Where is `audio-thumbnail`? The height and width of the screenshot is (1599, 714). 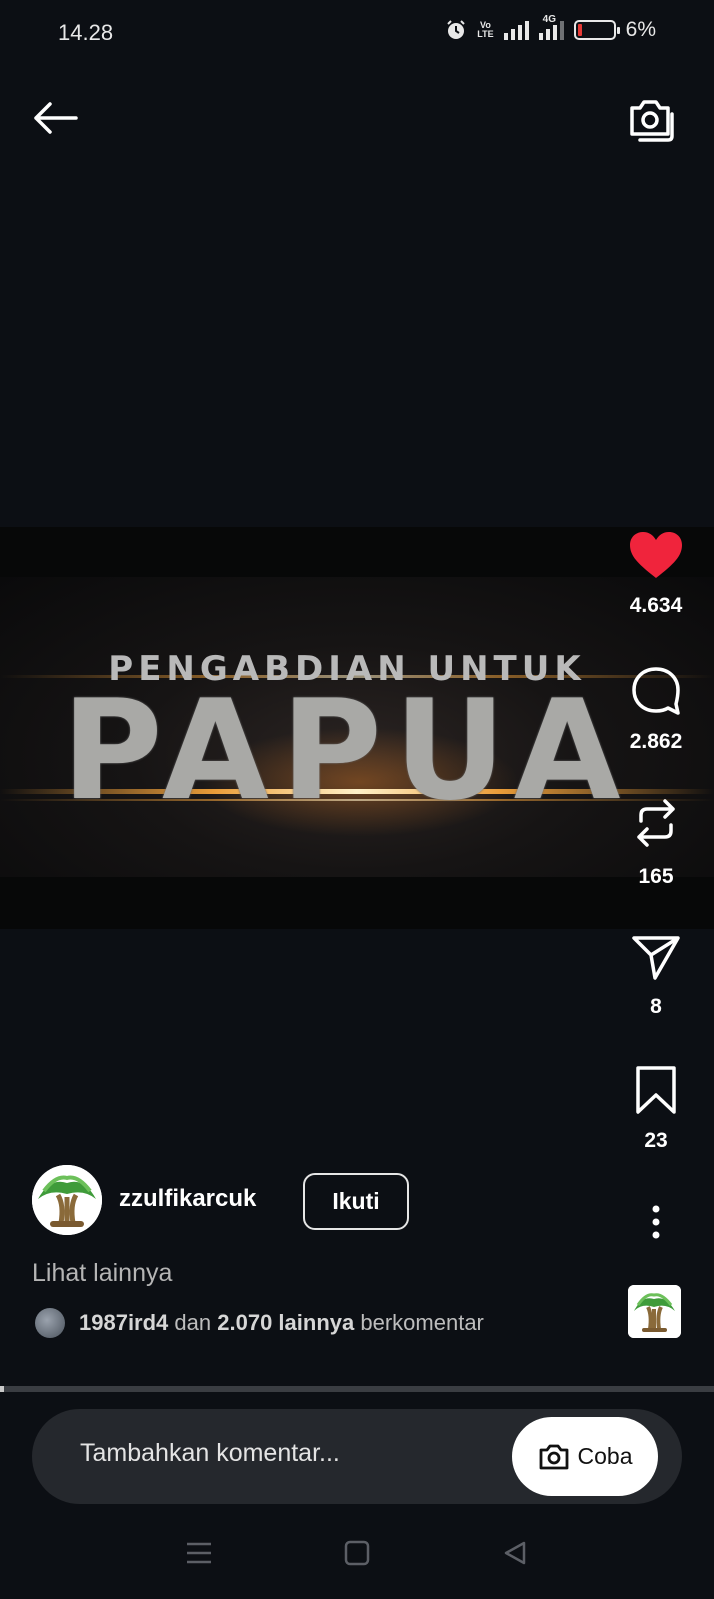 audio-thumbnail is located at coordinates (654, 1311).